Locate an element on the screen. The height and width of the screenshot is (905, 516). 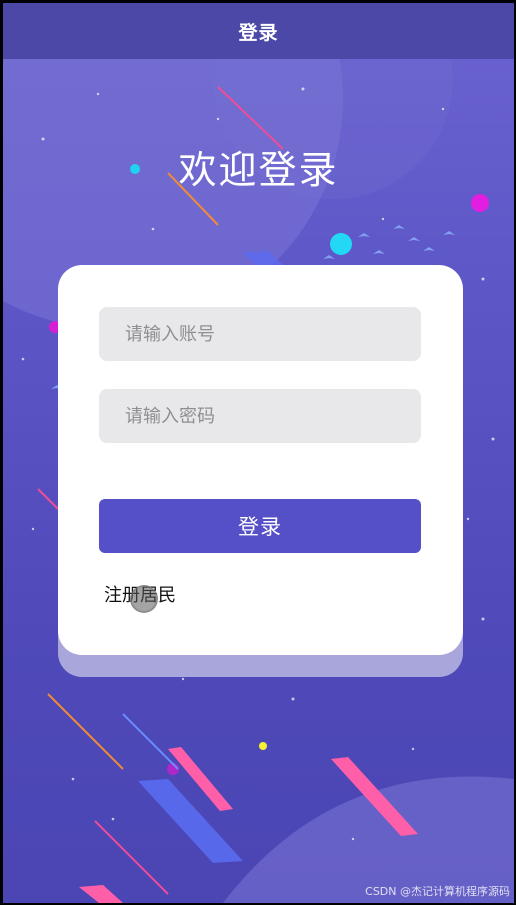
watermark: CSDN @杰记计算机程序源码 is located at coordinates (437, 891).